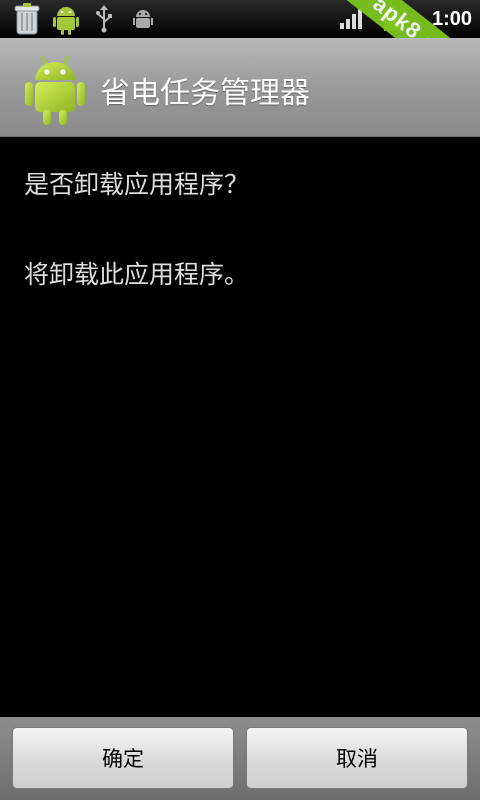 This screenshot has width=480, height=800. What do you see at coordinates (137, 274) in the screenshot?
I see `dialog-message: 将卸载此应用程序。` at bounding box center [137, 274].